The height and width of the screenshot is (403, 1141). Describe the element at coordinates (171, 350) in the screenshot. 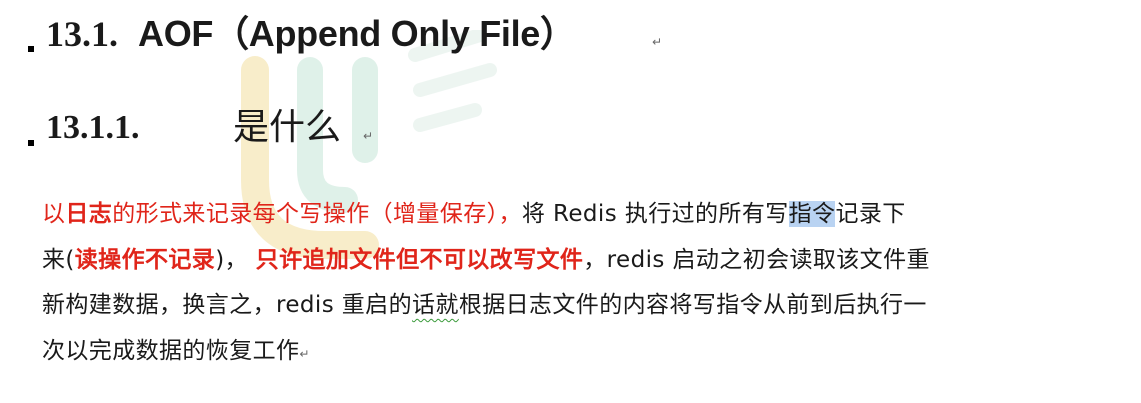

I see `text-run: 次以完成数据的恢复工作` at that location.